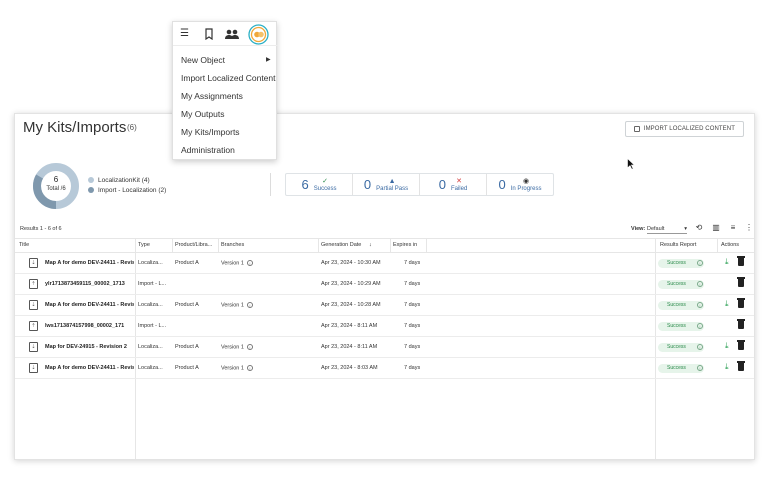  Describe the element at coordinates (232, 36) in the screenshot. I see `users-icon` at that location.